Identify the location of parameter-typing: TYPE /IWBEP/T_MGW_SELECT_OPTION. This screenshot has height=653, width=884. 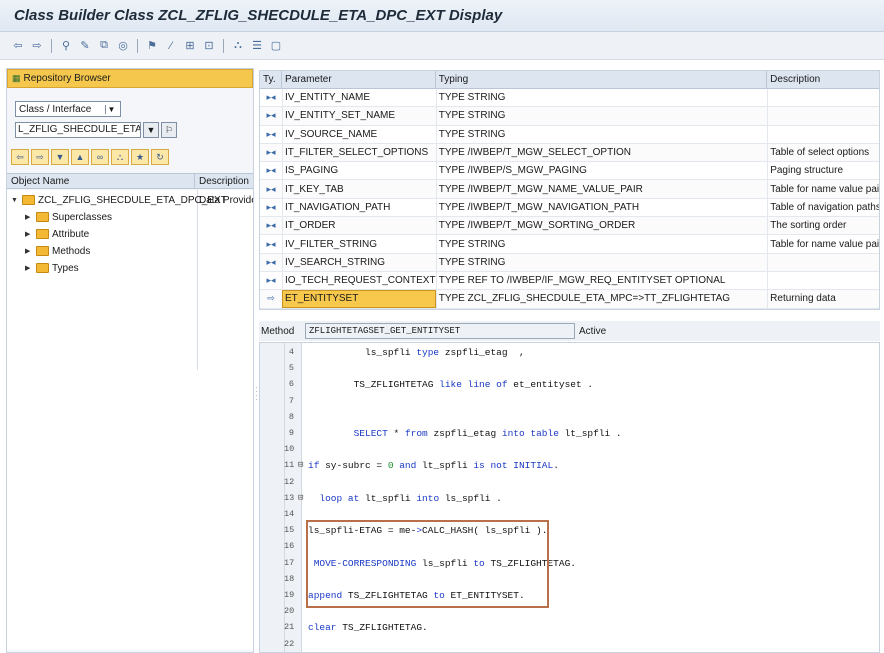
(601, 152).